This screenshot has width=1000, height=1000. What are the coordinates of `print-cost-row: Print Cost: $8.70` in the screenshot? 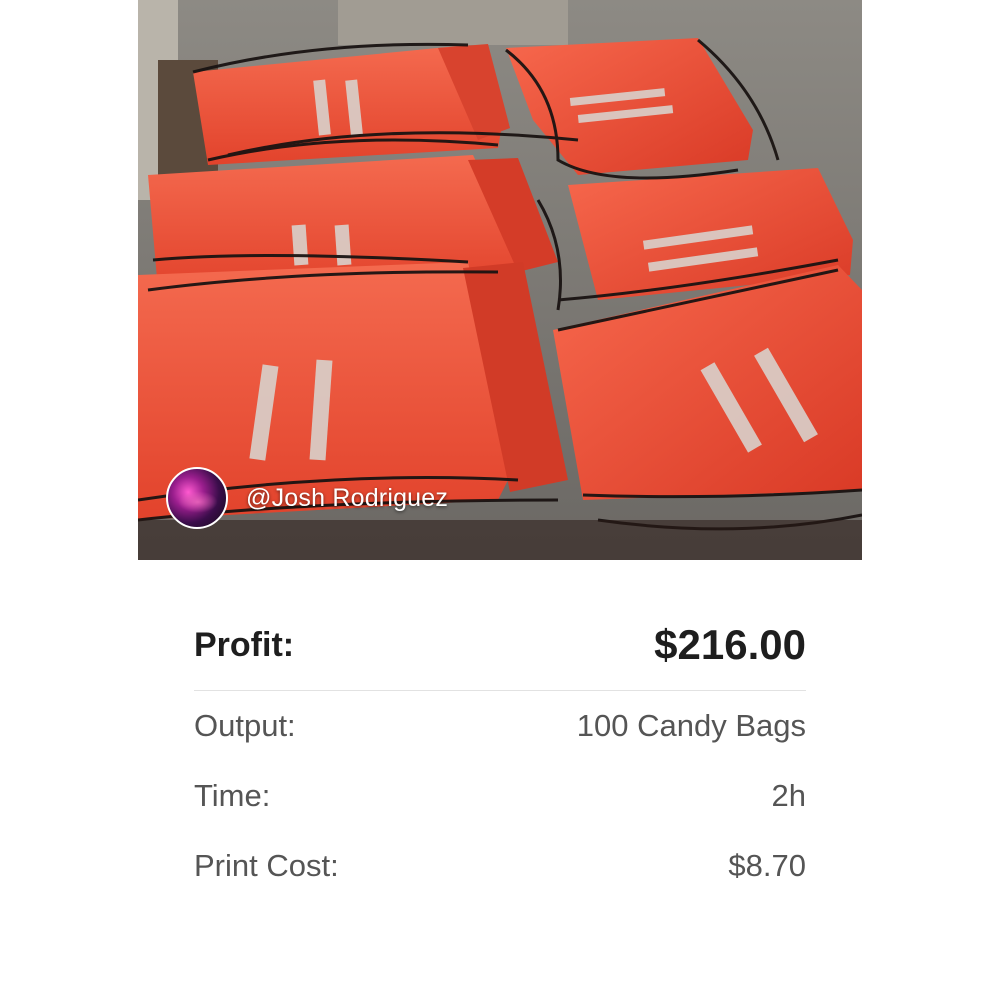 It's located at (500, 866).